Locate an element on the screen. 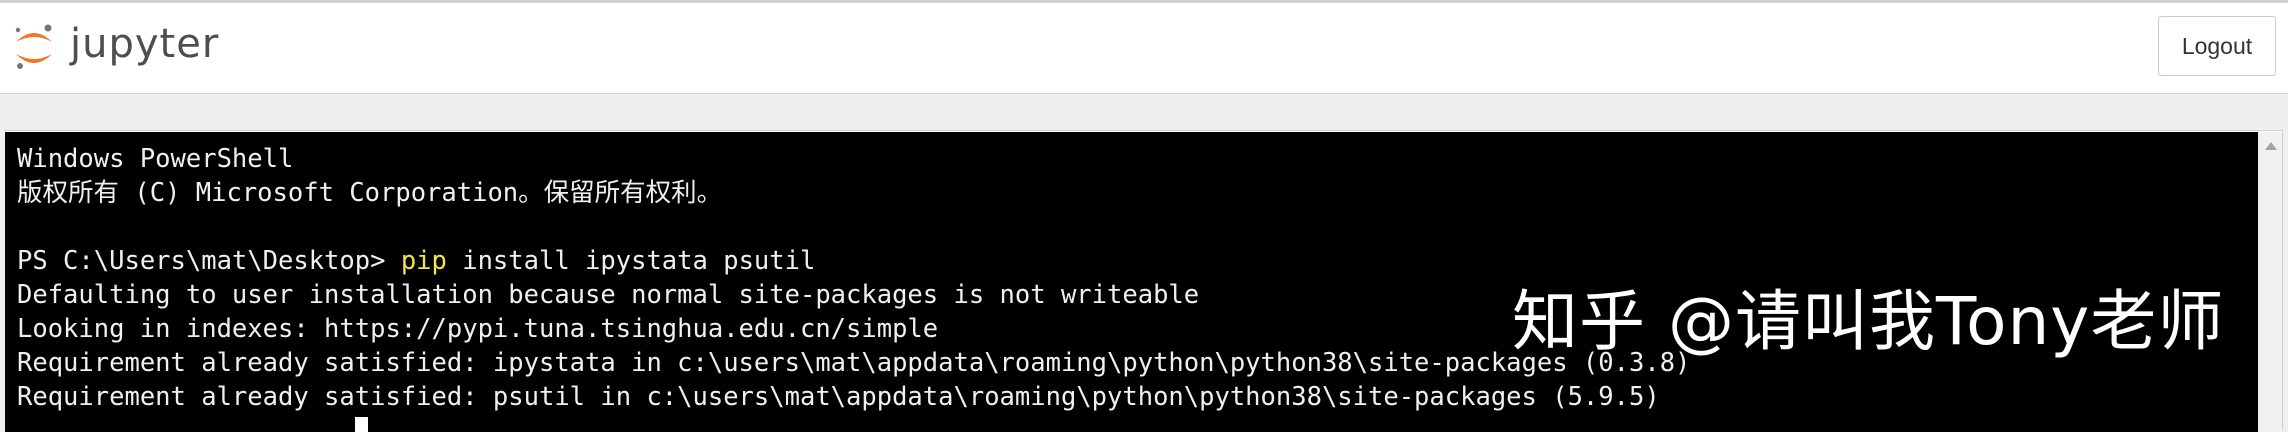 This screenshot has width=2288, height=432. terminal-cursor is located at coordinates (361, 424).